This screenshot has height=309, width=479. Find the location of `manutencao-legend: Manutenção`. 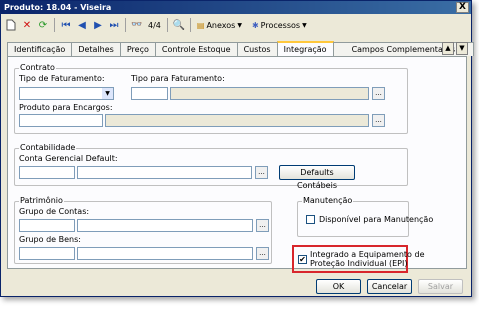

manutencao-legend: Manutenção is located at coordinates (328, 200).